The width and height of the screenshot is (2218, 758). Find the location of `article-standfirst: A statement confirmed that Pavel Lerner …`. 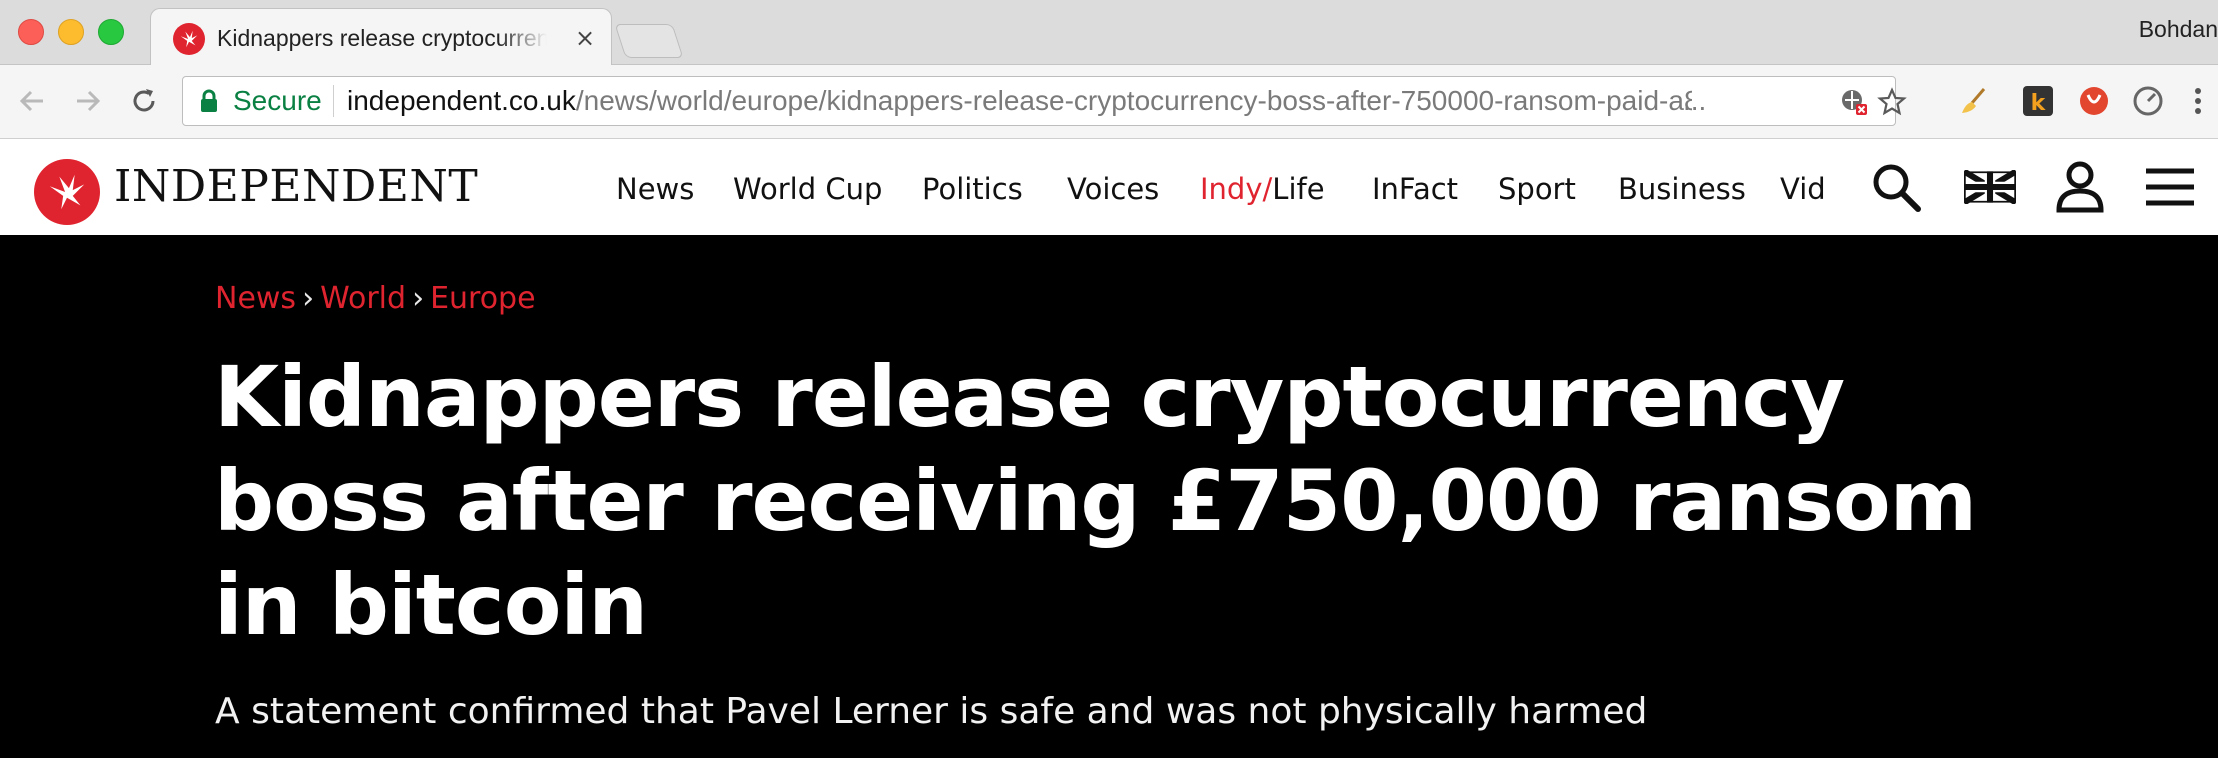

article-standfirst: A statement confirmed that Pavel Lerner … is located at coordinates (931, 711).